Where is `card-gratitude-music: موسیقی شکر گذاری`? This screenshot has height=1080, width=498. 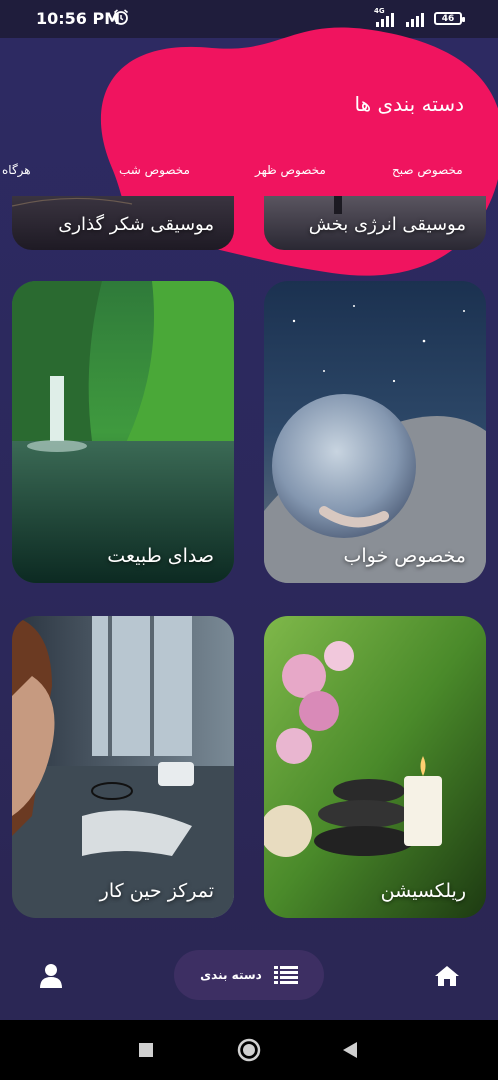 card-gratitude-music: موسیقی شکر گذاری is located at coordinates (123, 223).